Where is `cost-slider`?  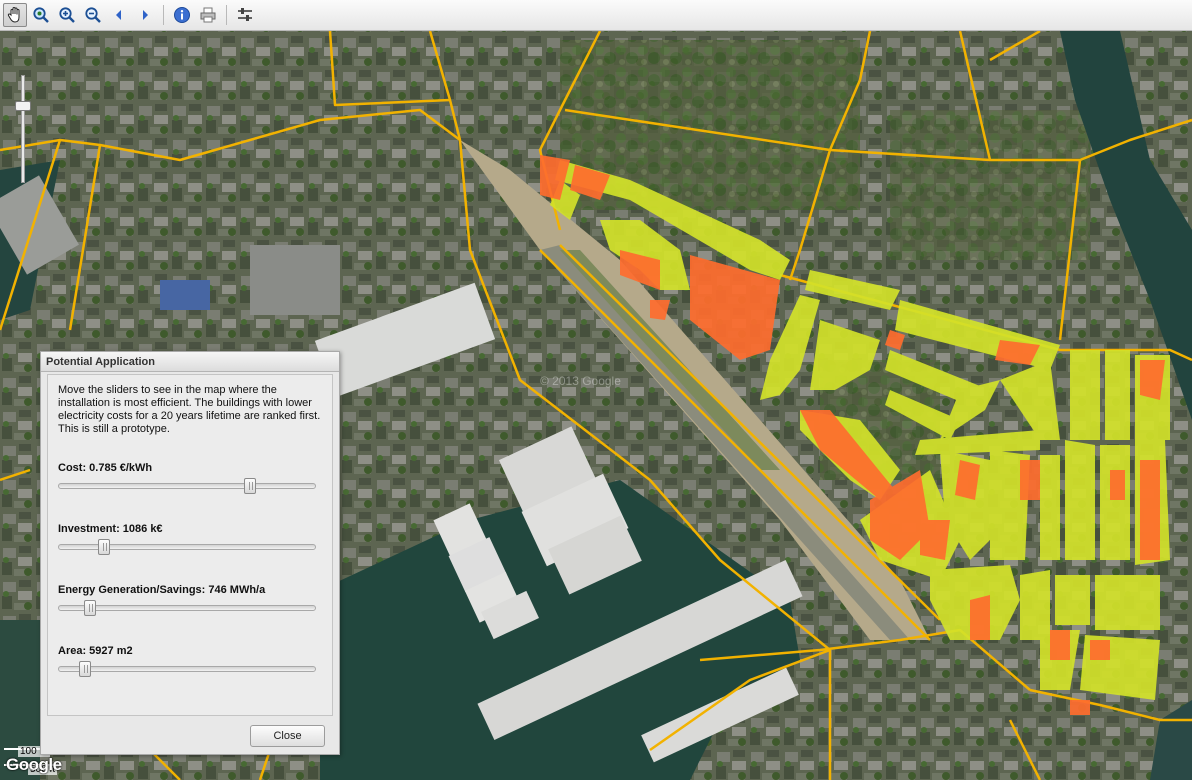 cost-slider is located at coordinates (187, 486).